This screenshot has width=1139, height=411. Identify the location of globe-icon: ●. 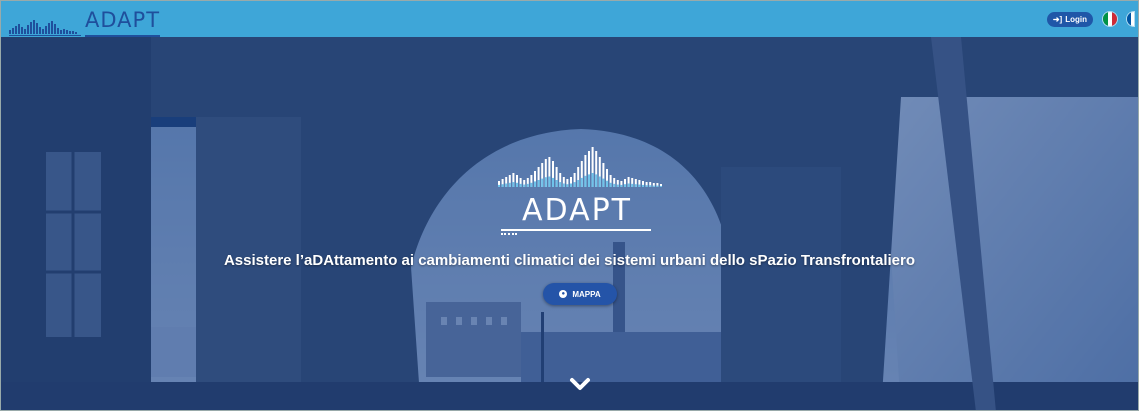
(563, 294).